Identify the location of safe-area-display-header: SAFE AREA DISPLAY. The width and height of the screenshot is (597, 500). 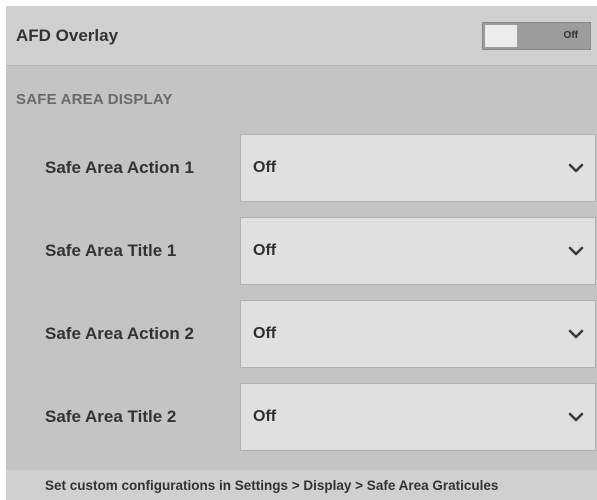
(94, 99).